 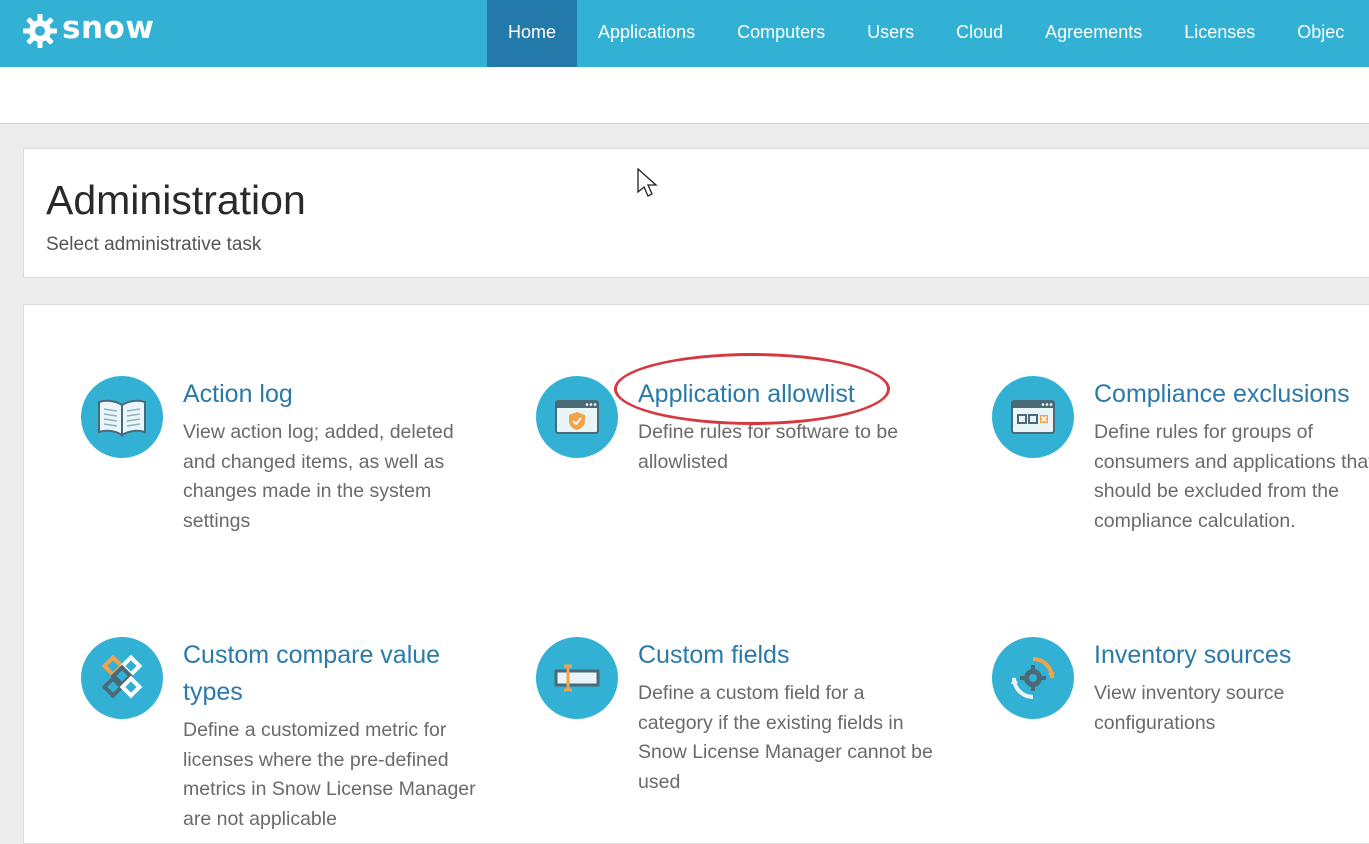 I want to click on book-icon, so click(x=122, y=418).